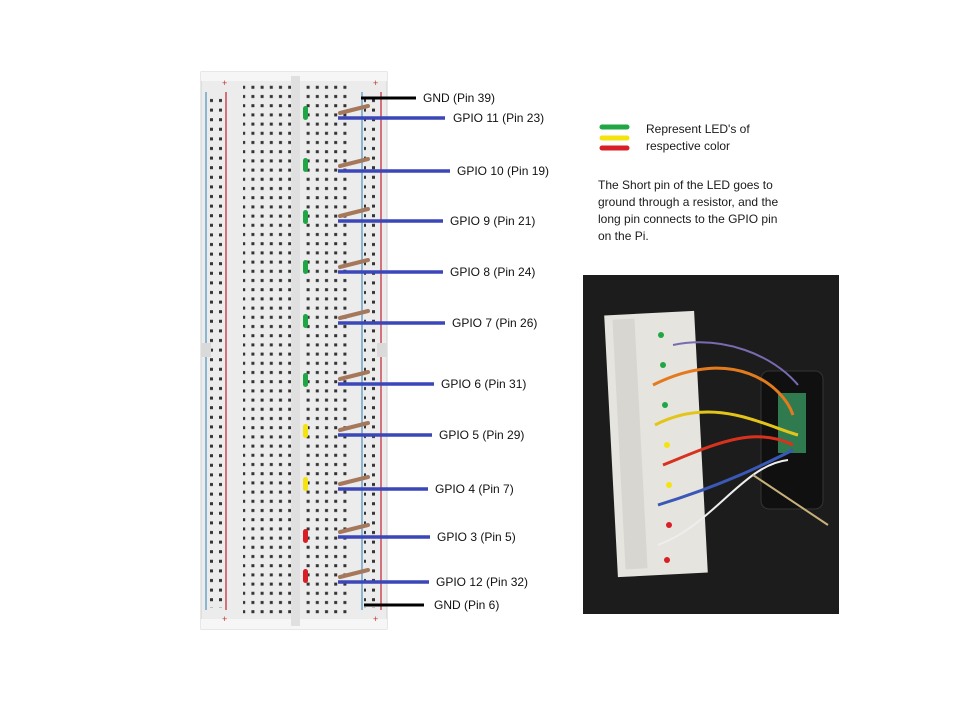 The width and height of the screenshot is (960, 720). Describe the element at coordinates (492, 221) in the screenshot. I see `gpio9-label: GPIO 9 (Pin 21)` at that location.